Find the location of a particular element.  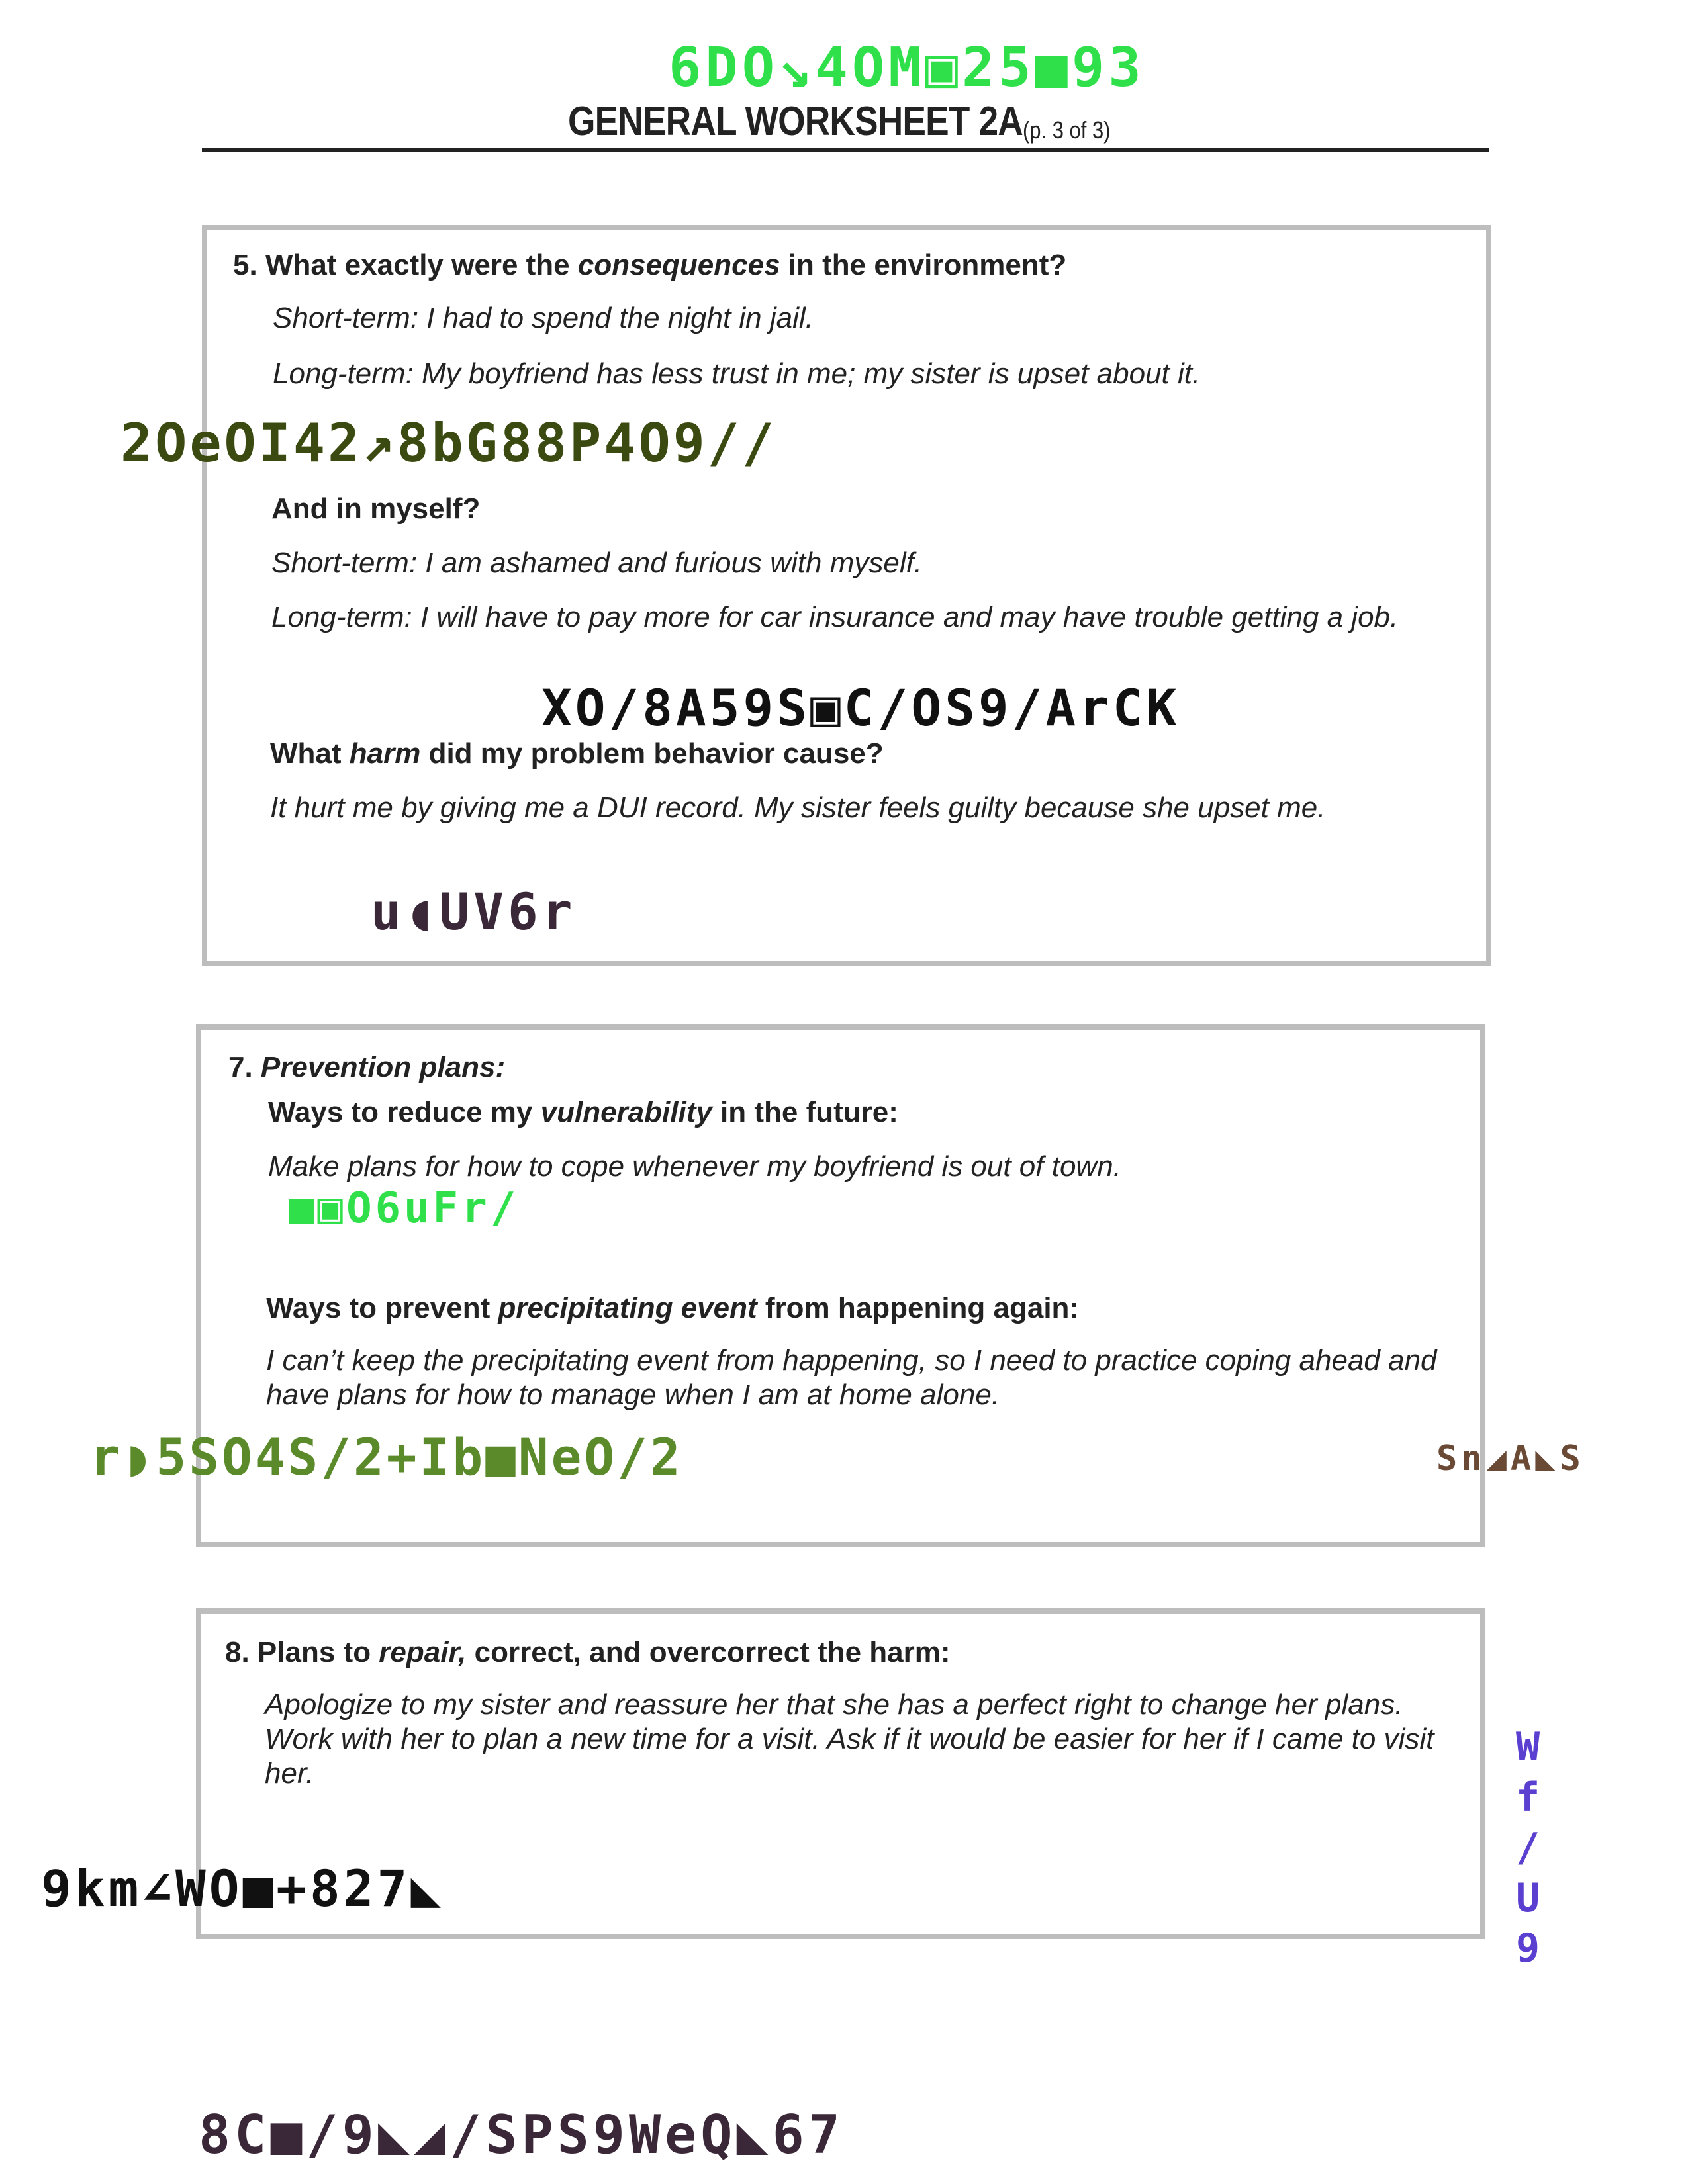

harm-question: What harm did my problem behavior cause? is located at coordinates (577, 754).